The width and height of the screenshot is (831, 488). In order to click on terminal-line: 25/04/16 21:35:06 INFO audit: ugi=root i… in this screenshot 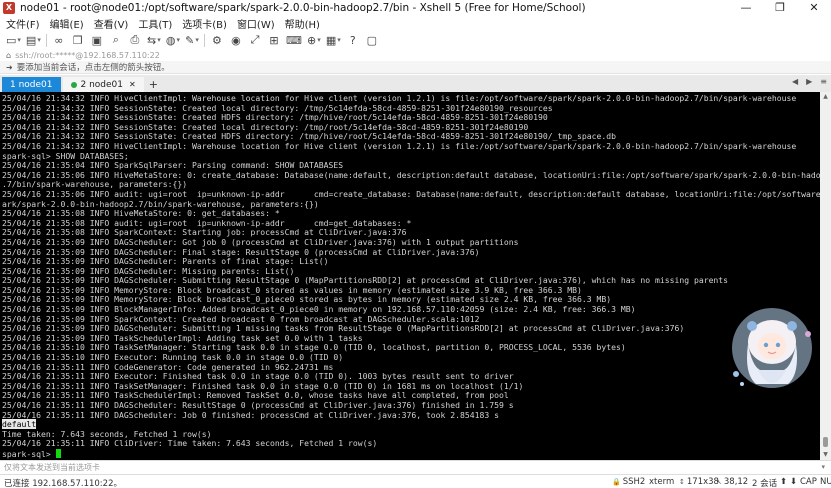, I will do `click(411, 193)`.